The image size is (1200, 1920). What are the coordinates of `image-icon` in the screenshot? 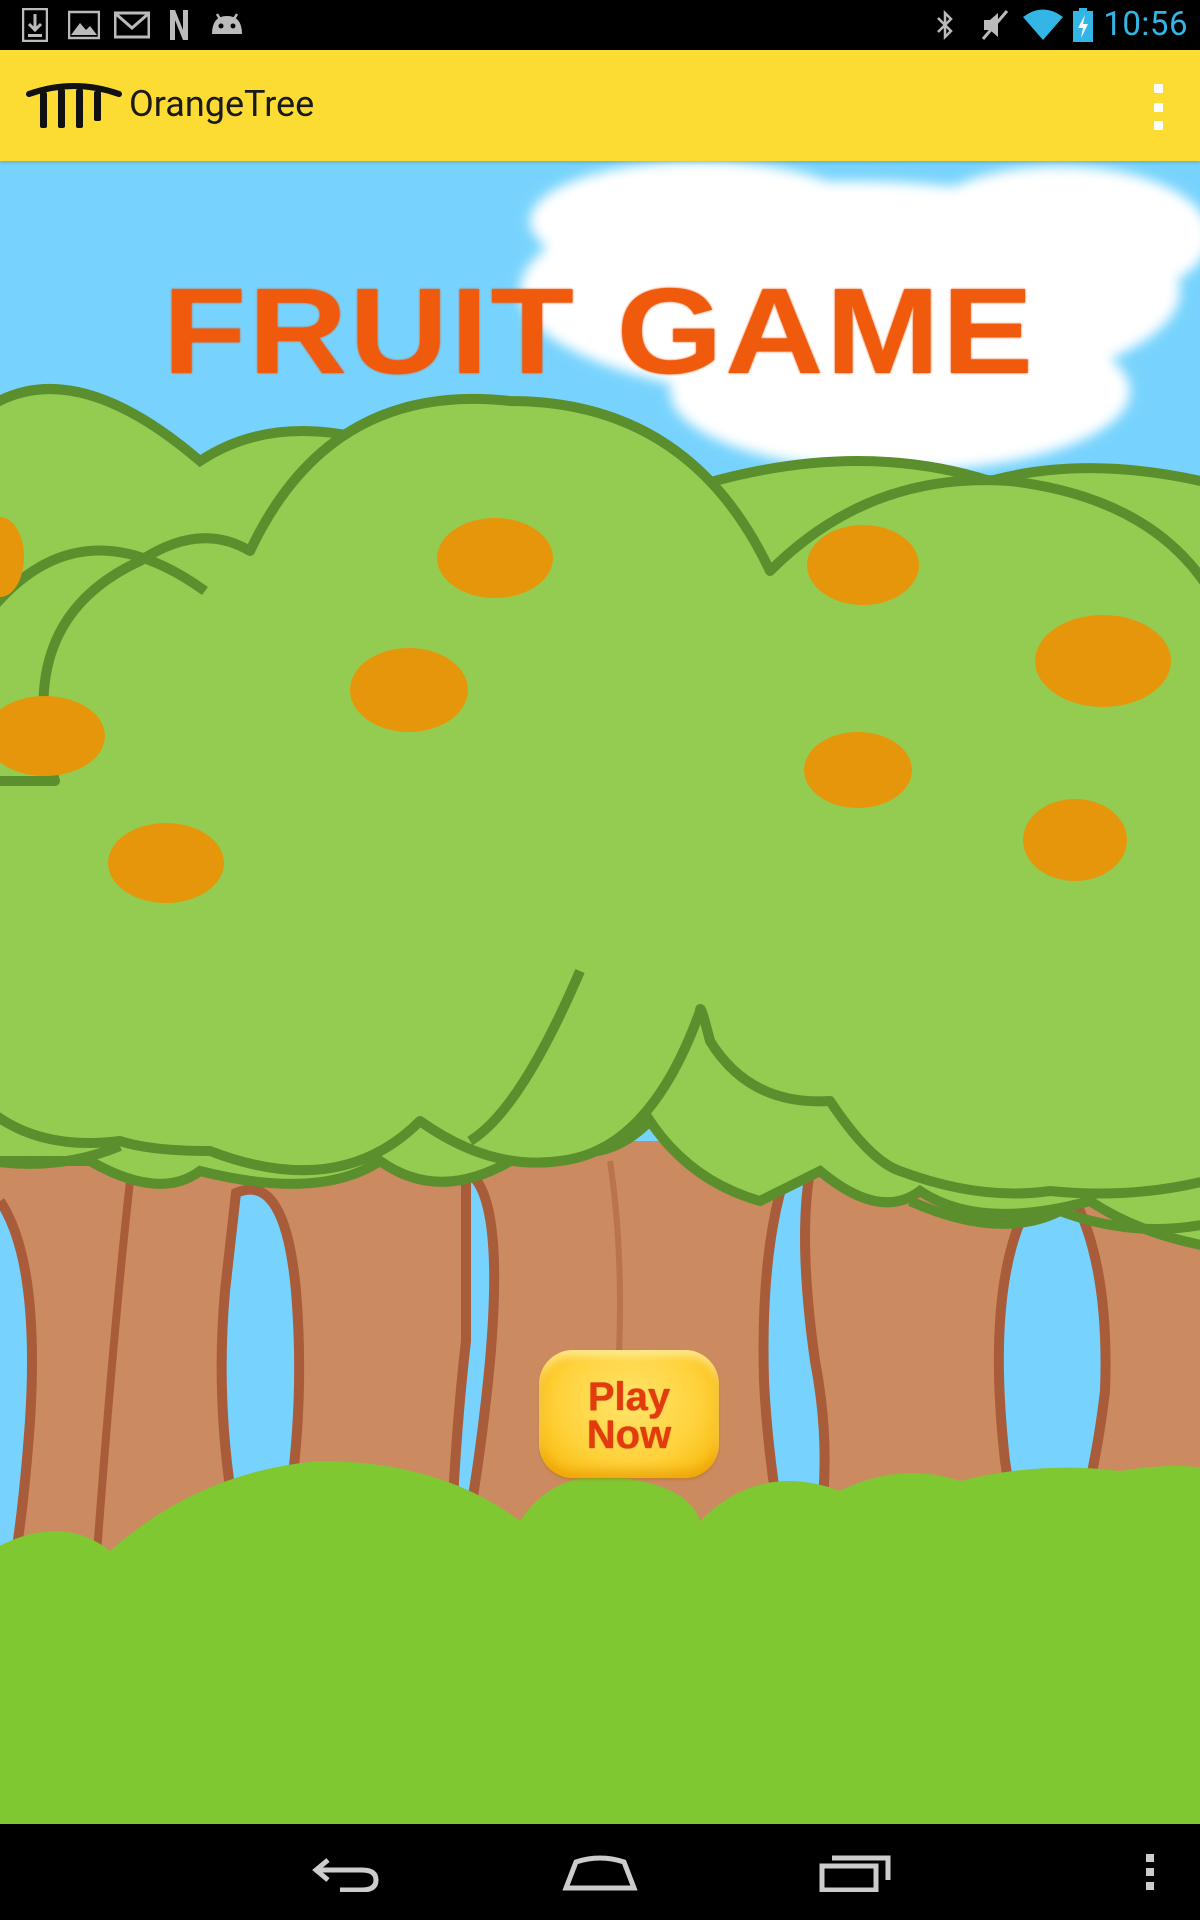 It's located at (84, 25).